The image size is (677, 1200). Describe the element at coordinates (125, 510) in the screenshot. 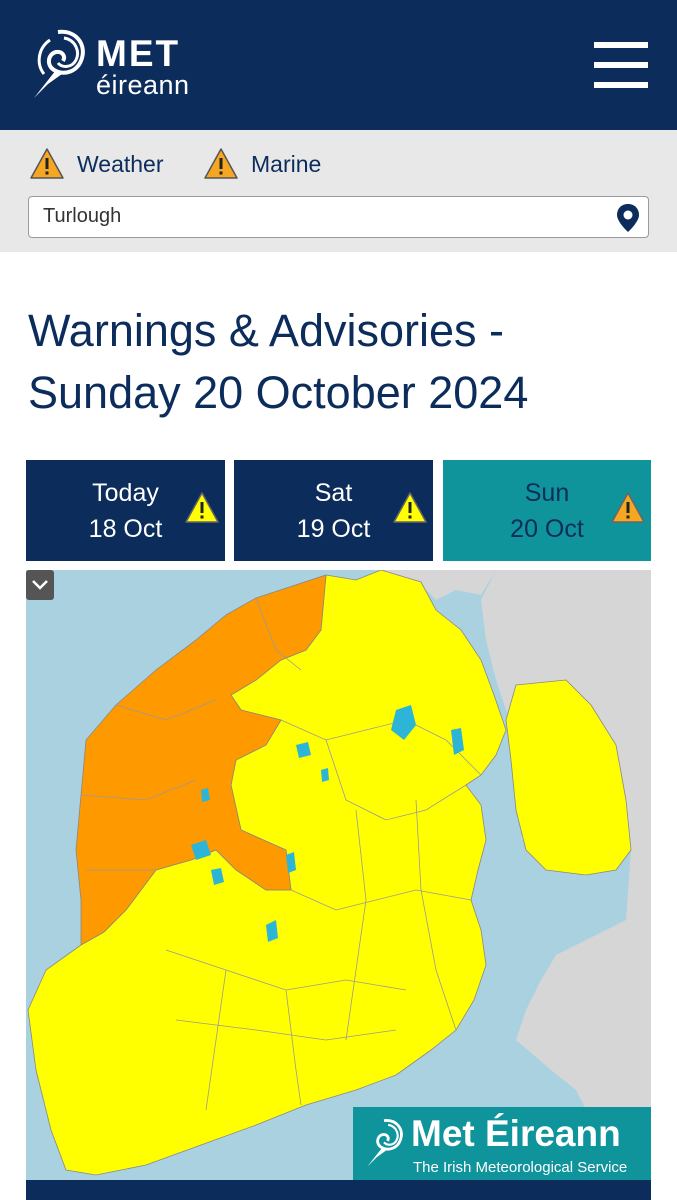

I see `day-tab-today: Today 18 Oct` at that location.